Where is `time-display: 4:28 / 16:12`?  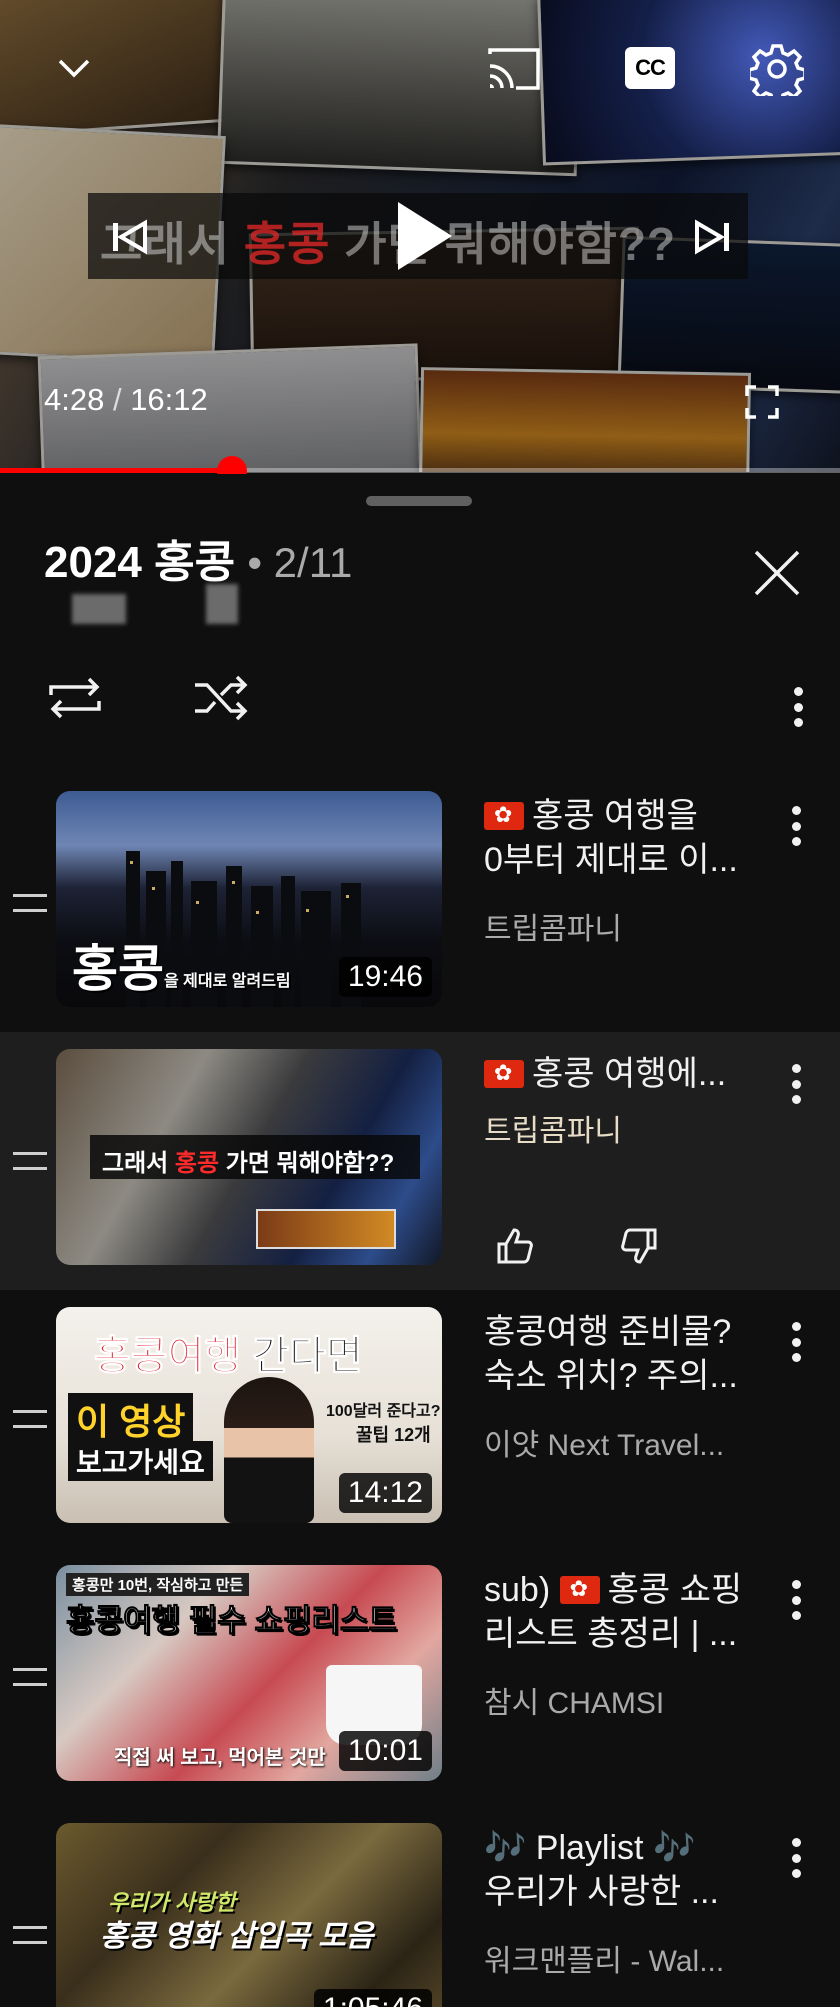
time-display: 4:28 / 16:12 is located at coordinates (126, 399).